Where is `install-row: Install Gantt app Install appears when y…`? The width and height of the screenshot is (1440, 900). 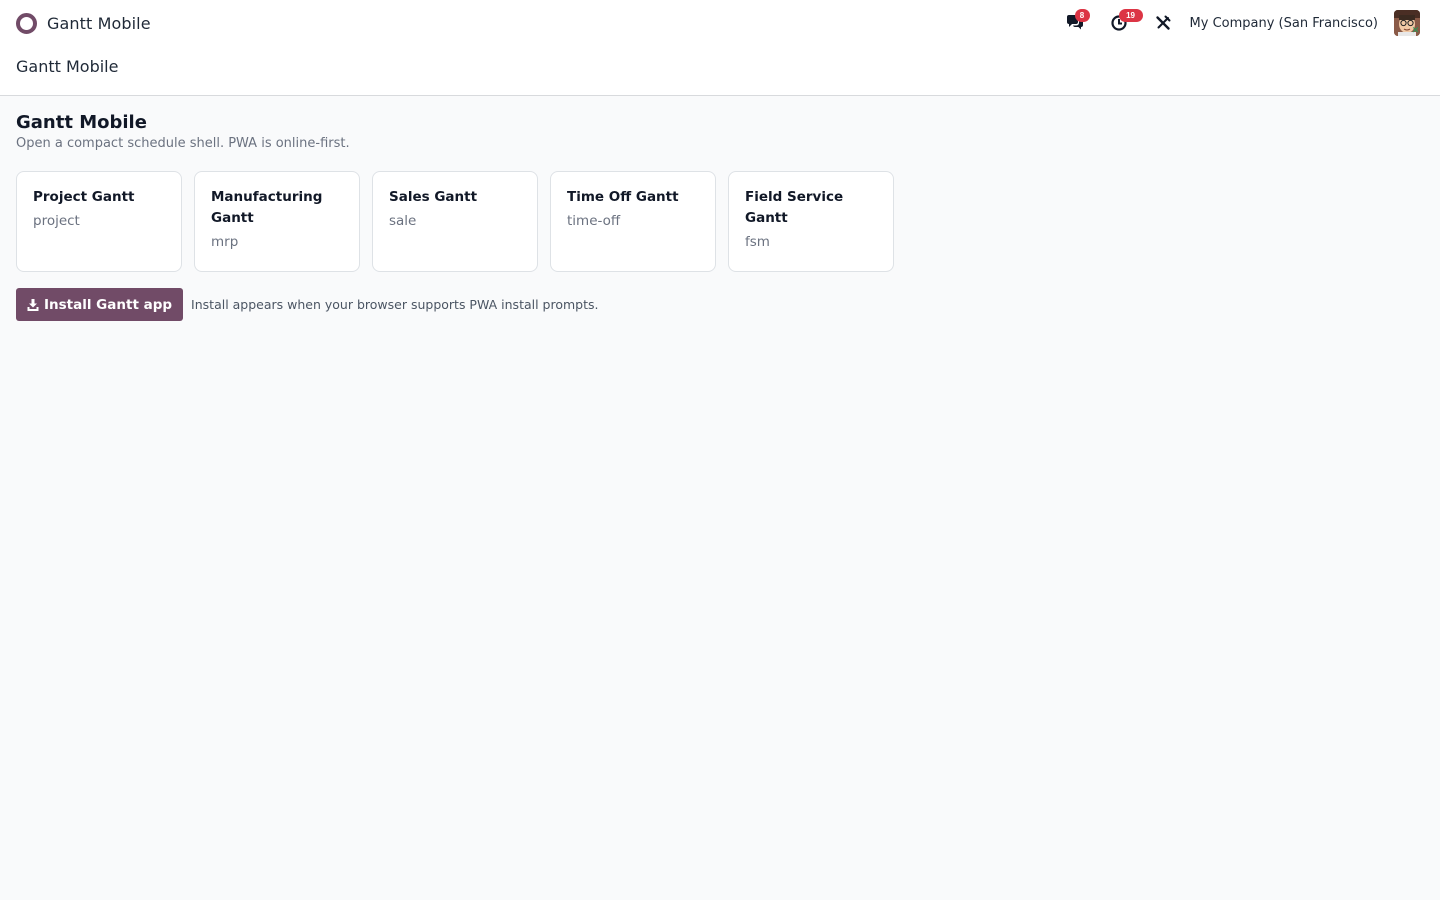
install-row: Install Gantt app Install appears when y… is located at coordinates (720, 304).